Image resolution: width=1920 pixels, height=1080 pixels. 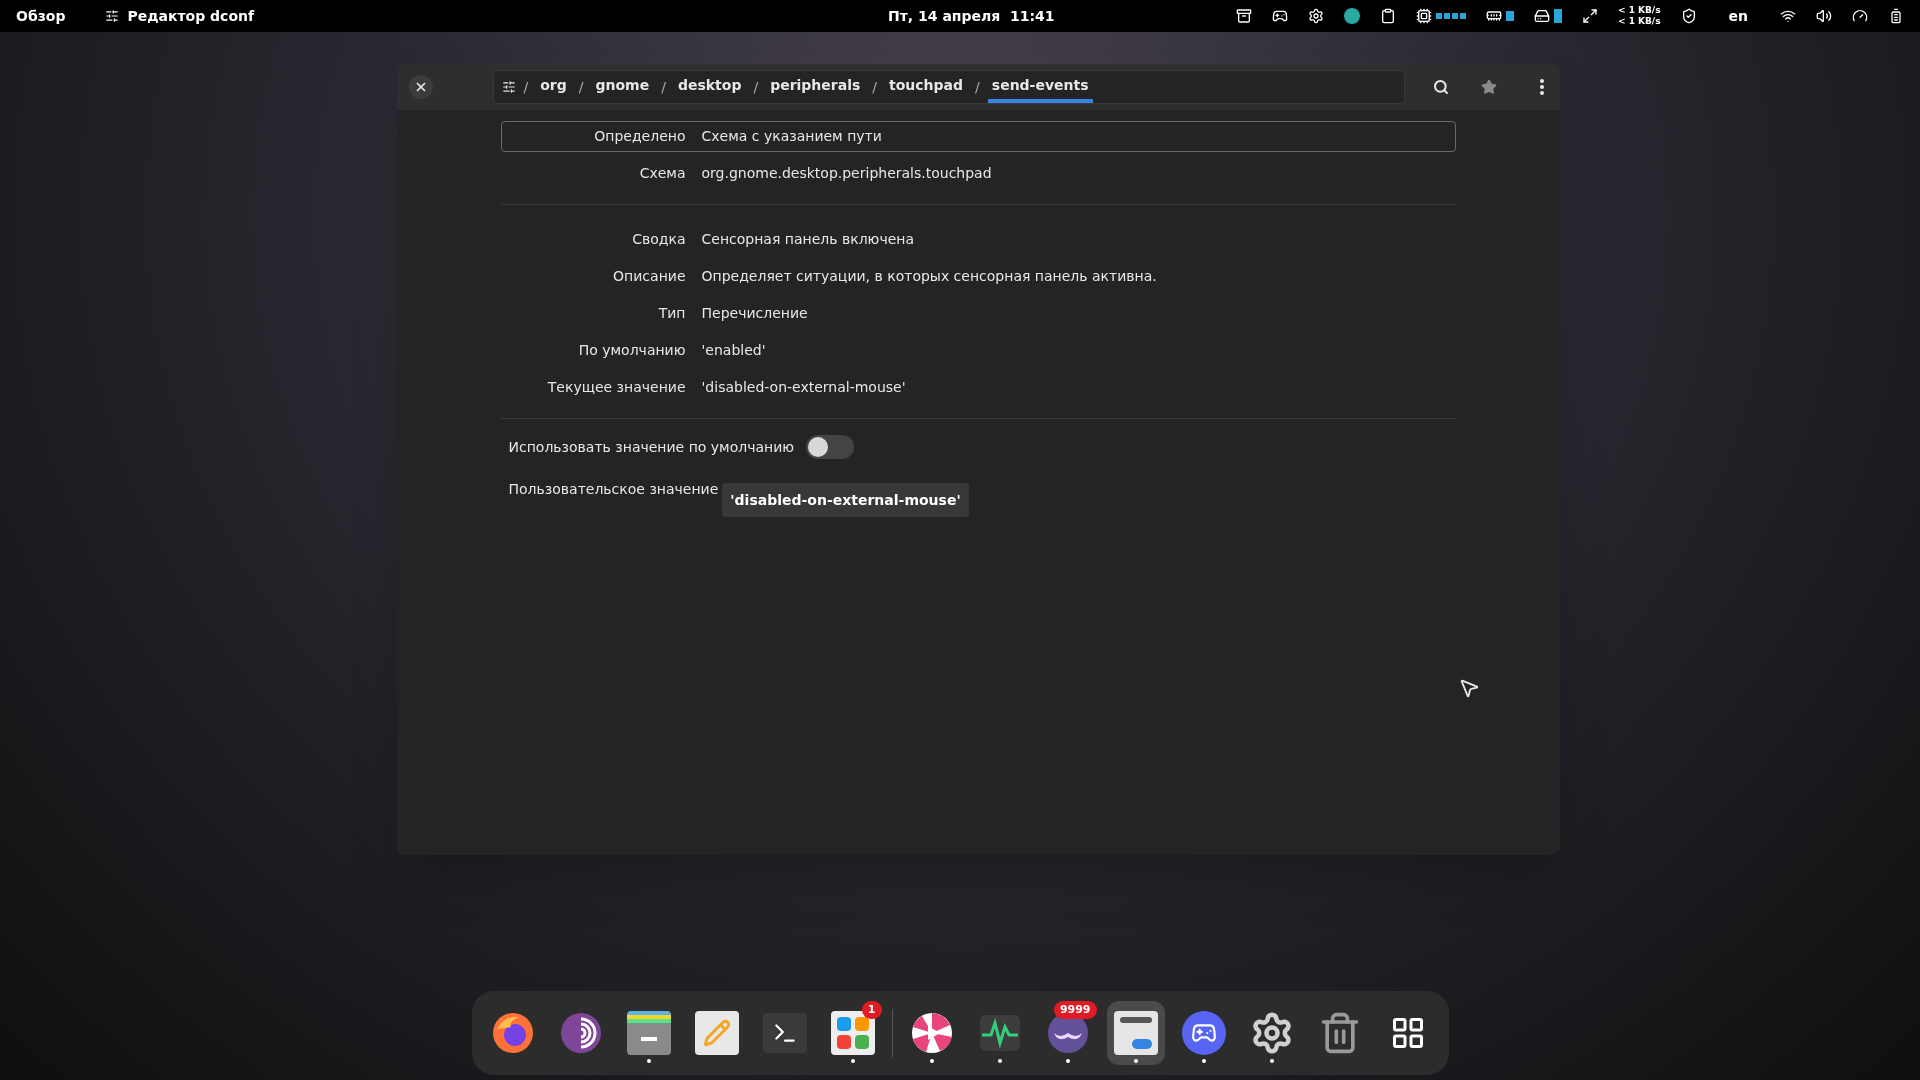 I want to click on field-label: Тип, so click(x=672, y=313).